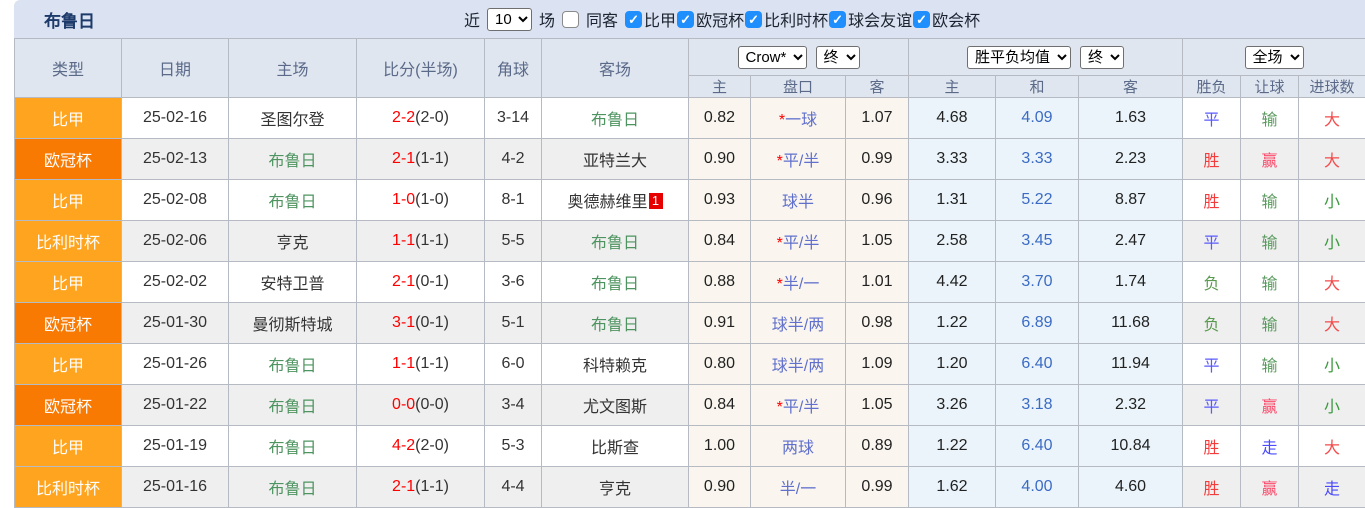  I want to click on score-cell: 1-0(1-0), so click(421, 200).